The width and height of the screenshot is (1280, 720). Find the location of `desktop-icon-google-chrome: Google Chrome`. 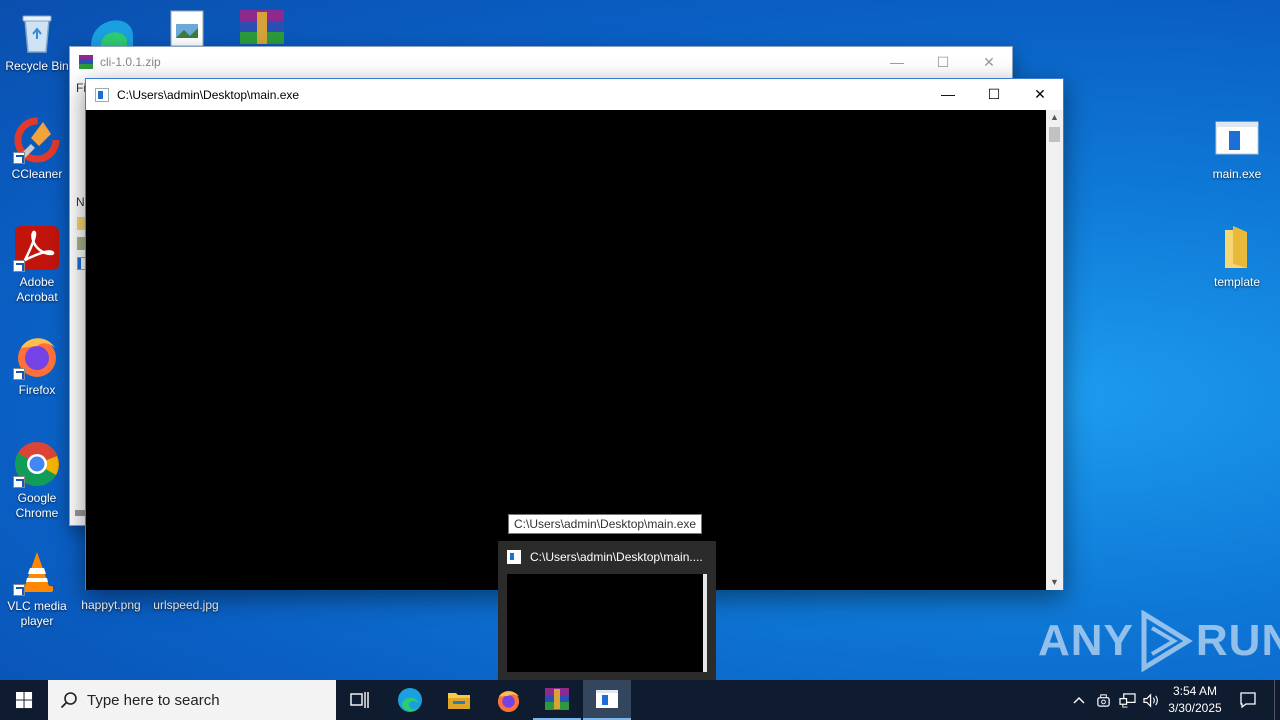

desktop-icon-google-chrome: Google Chrome is located at coordinates (37, 480).